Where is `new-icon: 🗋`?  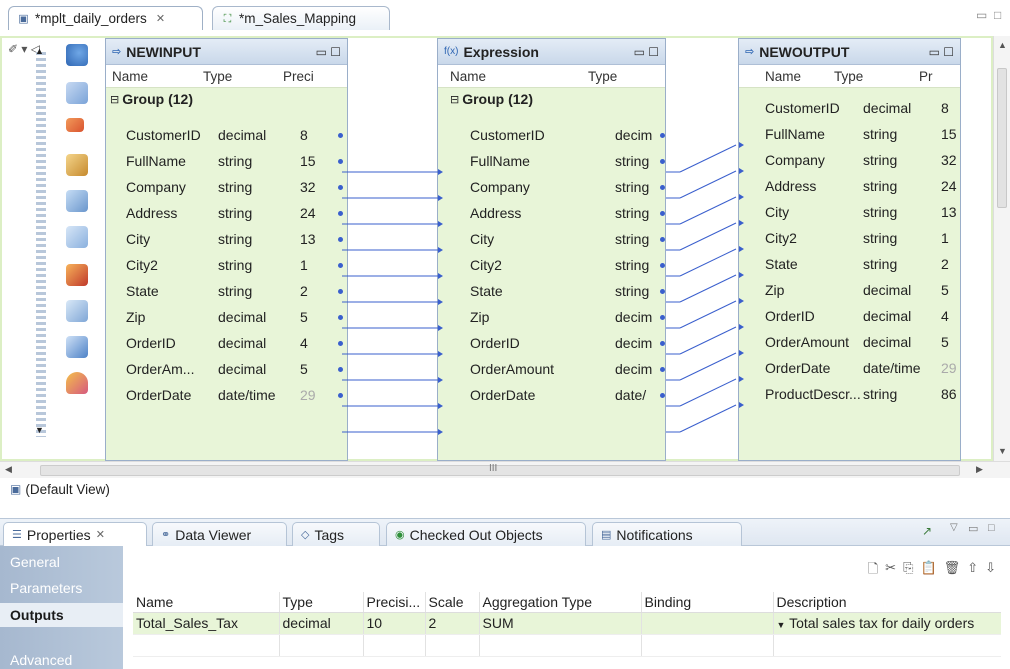 new-icon: 🗋 is located at coordinates (873, 571).